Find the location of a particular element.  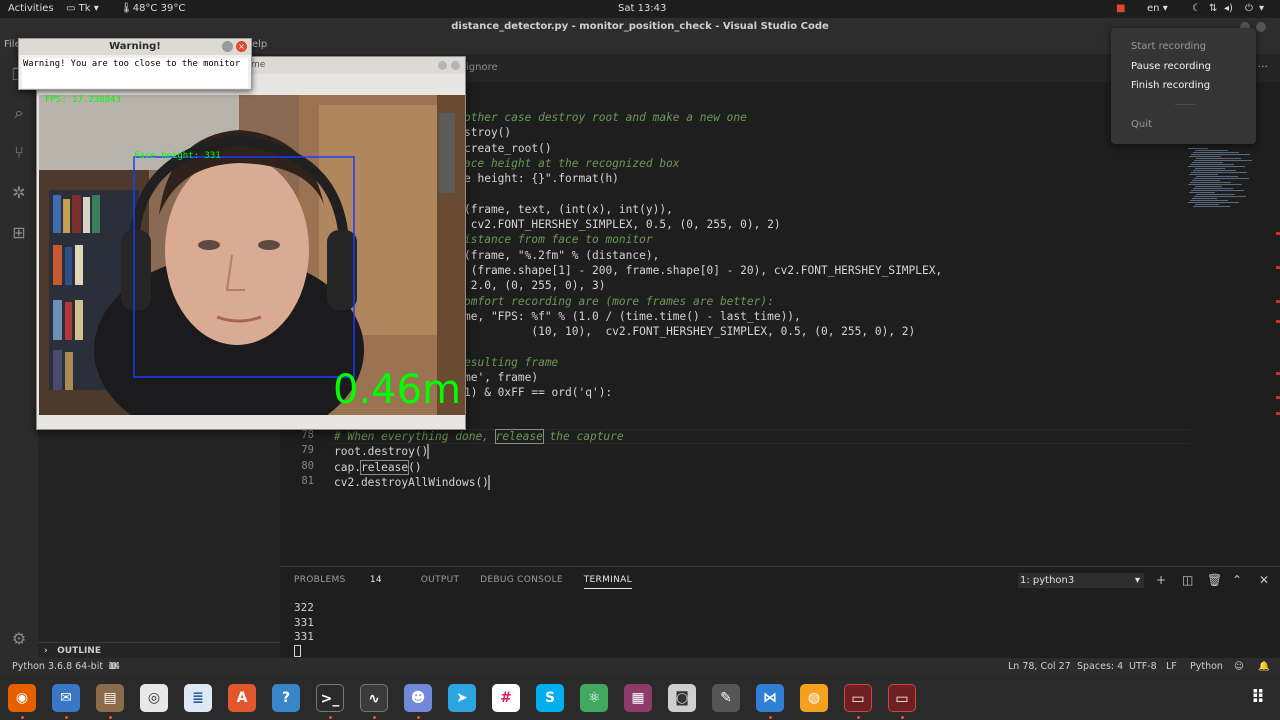

writer-icon: ≣ is located at coordinates (198, 698).